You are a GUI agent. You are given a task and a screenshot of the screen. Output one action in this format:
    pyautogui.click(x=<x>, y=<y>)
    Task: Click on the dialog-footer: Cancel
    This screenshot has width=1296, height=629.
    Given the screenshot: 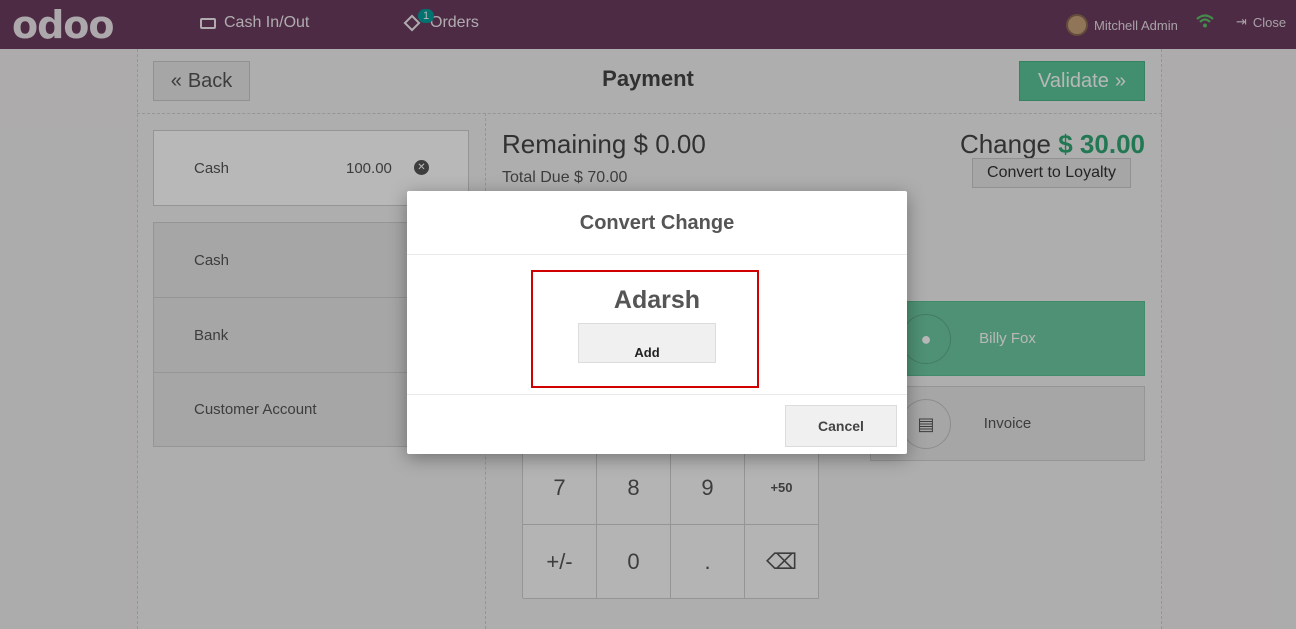 What is the action you would take?
    pyautogui.click(x=657, y=424)
    